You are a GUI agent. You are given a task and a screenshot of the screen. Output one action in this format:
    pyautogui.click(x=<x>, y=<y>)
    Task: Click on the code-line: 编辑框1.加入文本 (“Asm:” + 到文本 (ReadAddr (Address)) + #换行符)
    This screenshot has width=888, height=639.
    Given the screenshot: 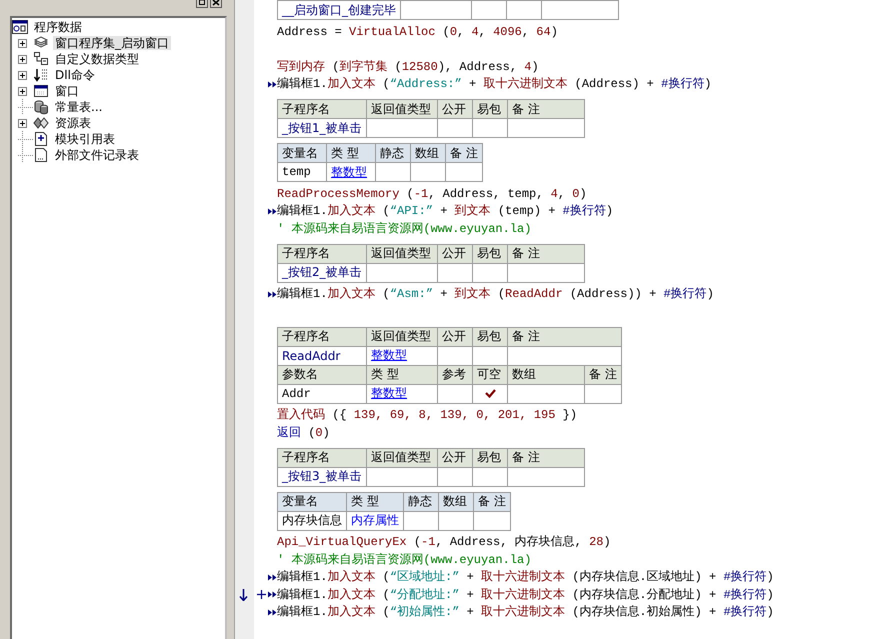 What is the action you would take?
    pyautogui.click(x=495, y=294)
    